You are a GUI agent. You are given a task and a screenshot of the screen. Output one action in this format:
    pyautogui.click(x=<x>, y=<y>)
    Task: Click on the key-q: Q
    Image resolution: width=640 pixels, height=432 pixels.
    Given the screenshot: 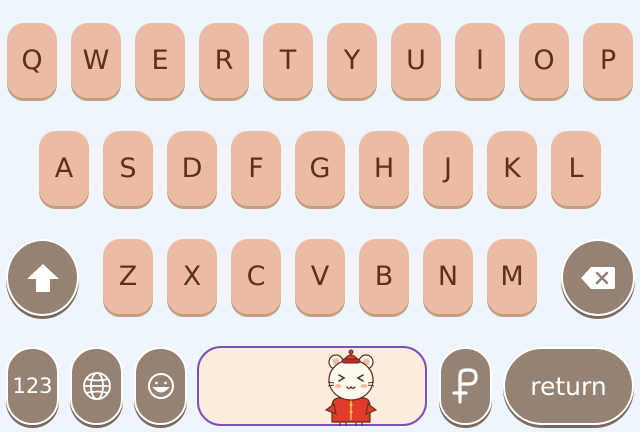 What is the action you would take?
    pyautogui.click(x=32, y=60)
    